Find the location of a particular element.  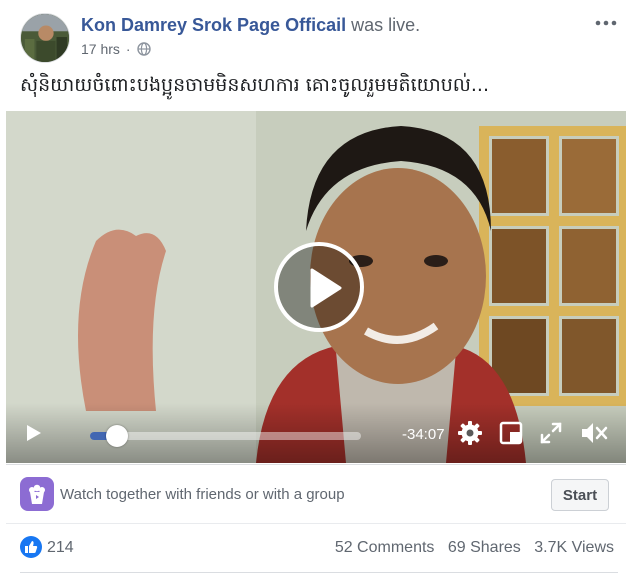

fullscreen-button is located at coordinates (551, 435).